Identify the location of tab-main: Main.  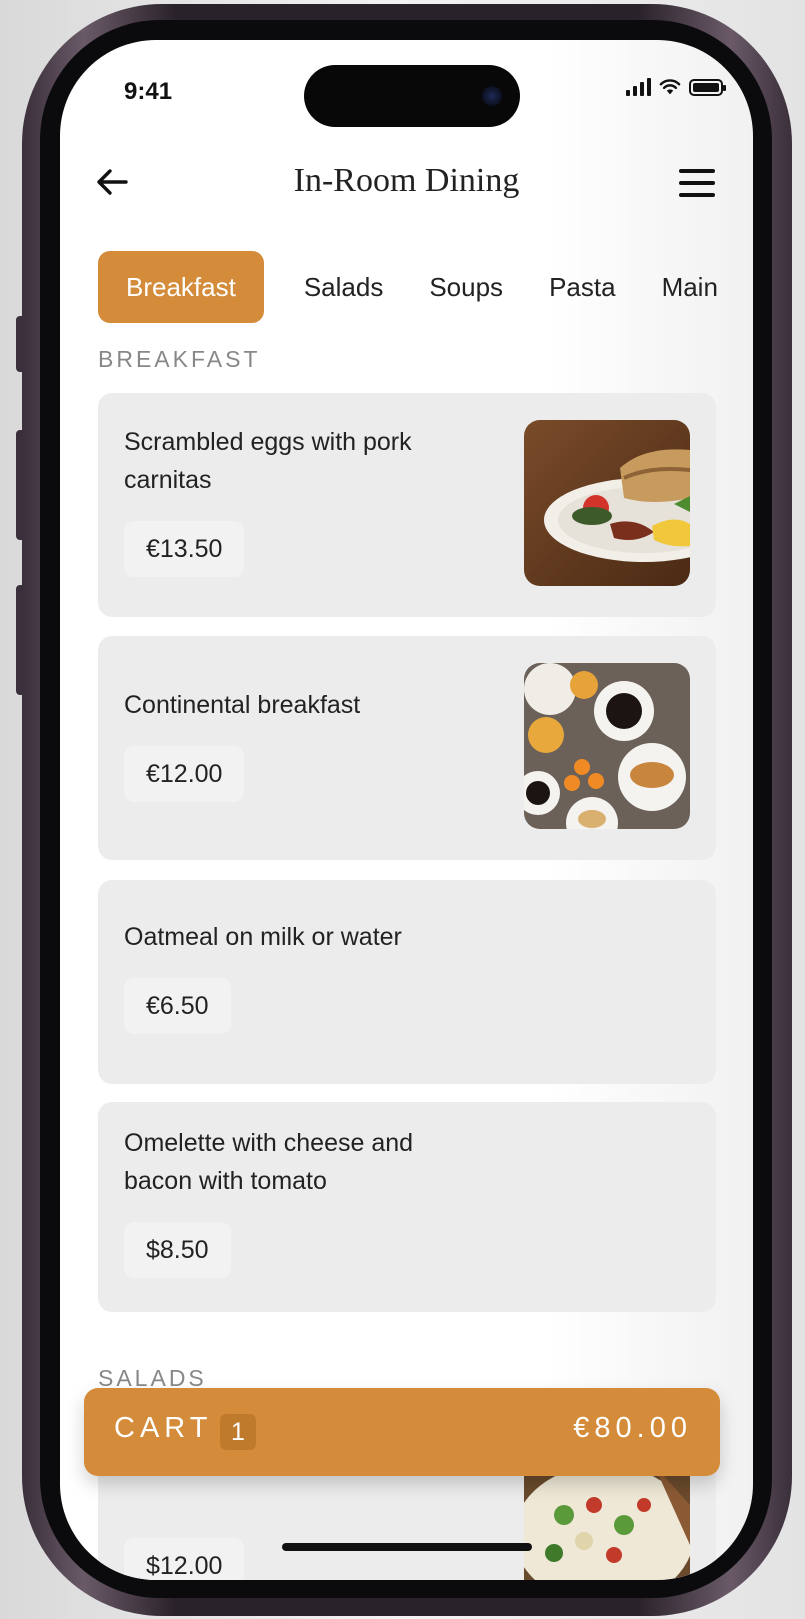
(690, 287).